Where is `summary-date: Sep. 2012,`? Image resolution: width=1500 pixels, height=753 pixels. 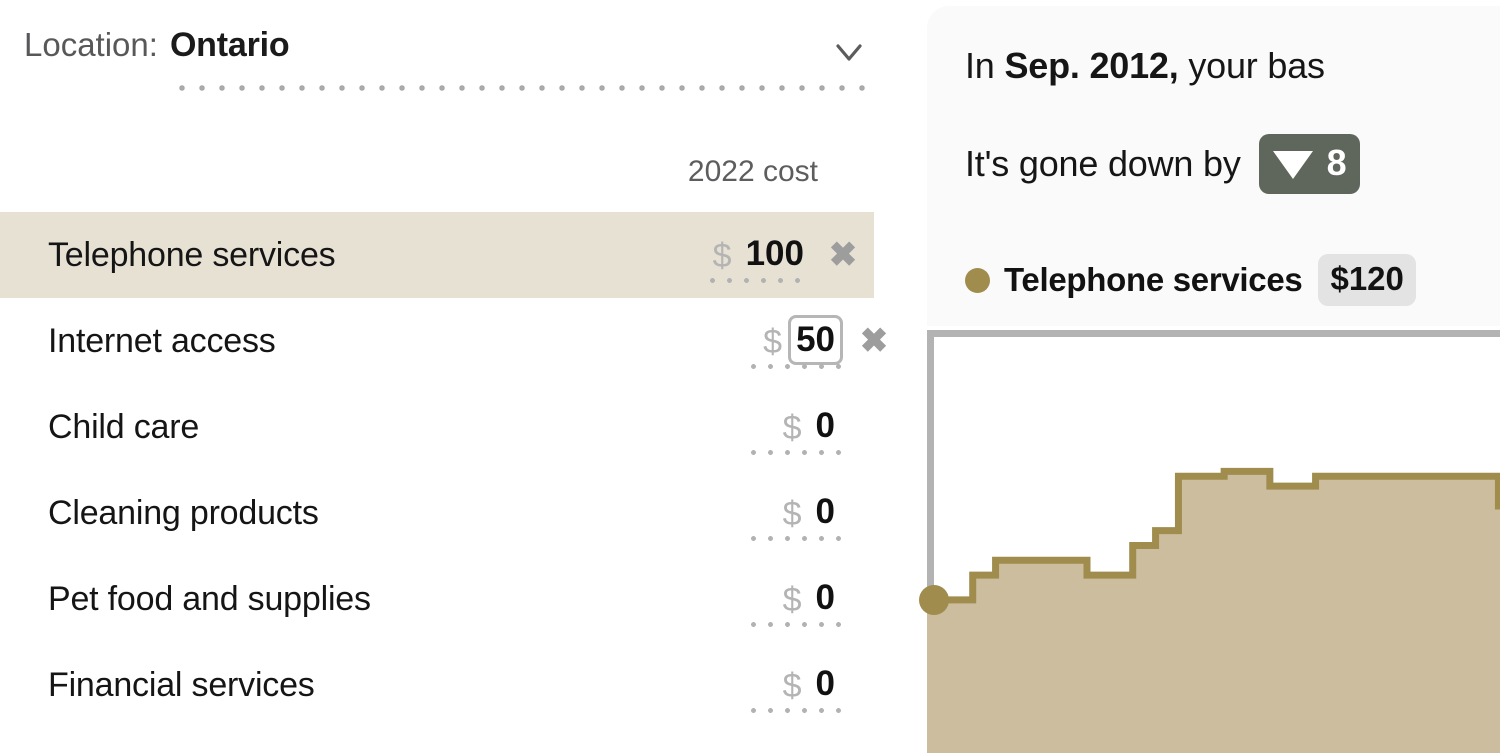
summary-date: Sep. 2012, is located at coordinates (1091, 65).